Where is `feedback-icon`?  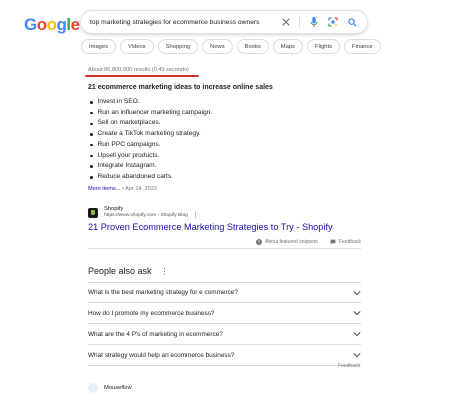 feedback-icon is located at coordinates (333, 242).